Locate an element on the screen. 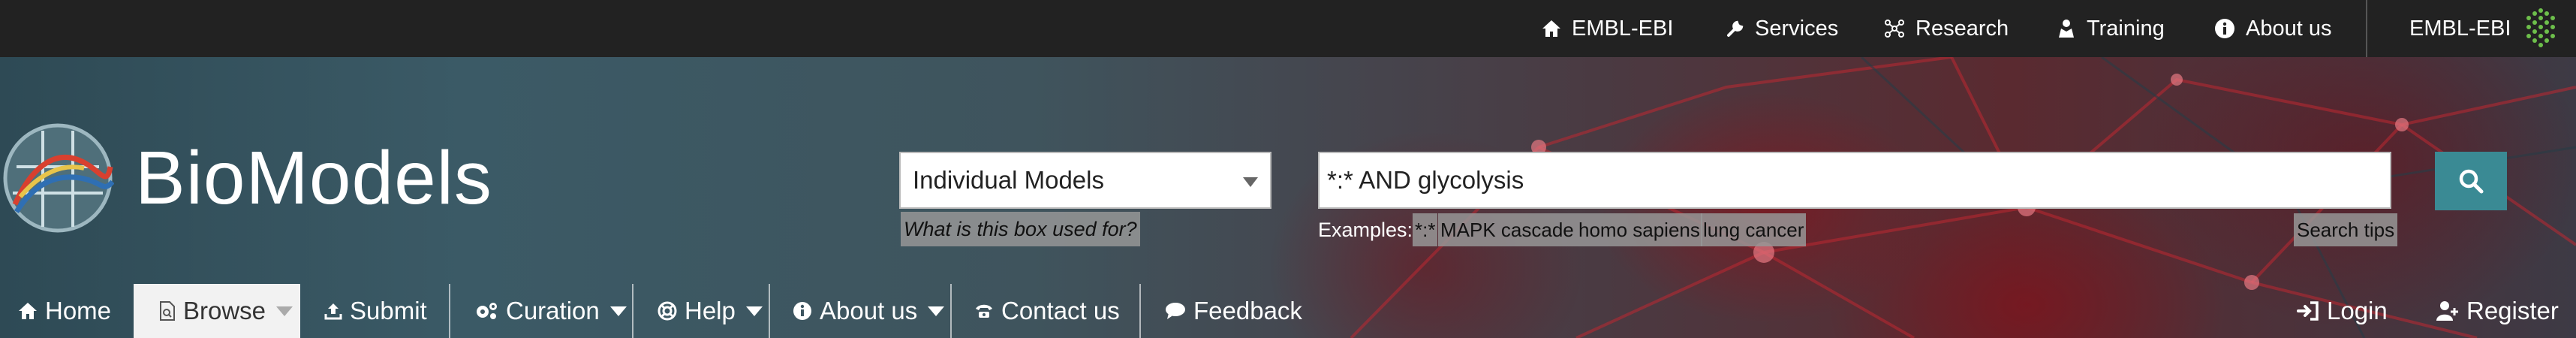  nav-help: Help is located at coordinates (710, 311).